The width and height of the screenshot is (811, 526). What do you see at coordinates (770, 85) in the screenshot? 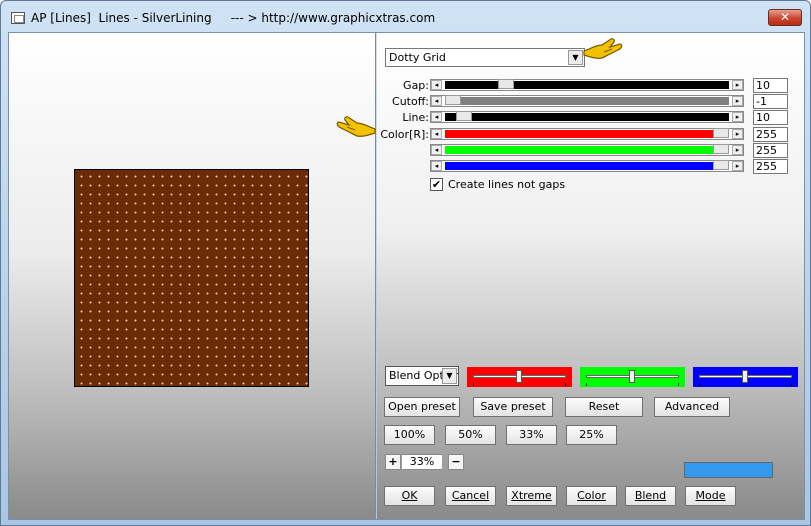
I see `gap-value-input: 10` at bounding box center [770, 85].